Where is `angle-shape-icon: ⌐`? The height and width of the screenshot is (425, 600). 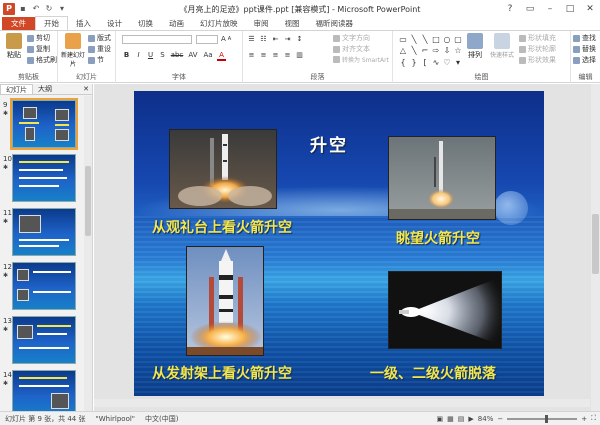 angle-shape-icon: ⌐ is located at coordinates (425, 51).